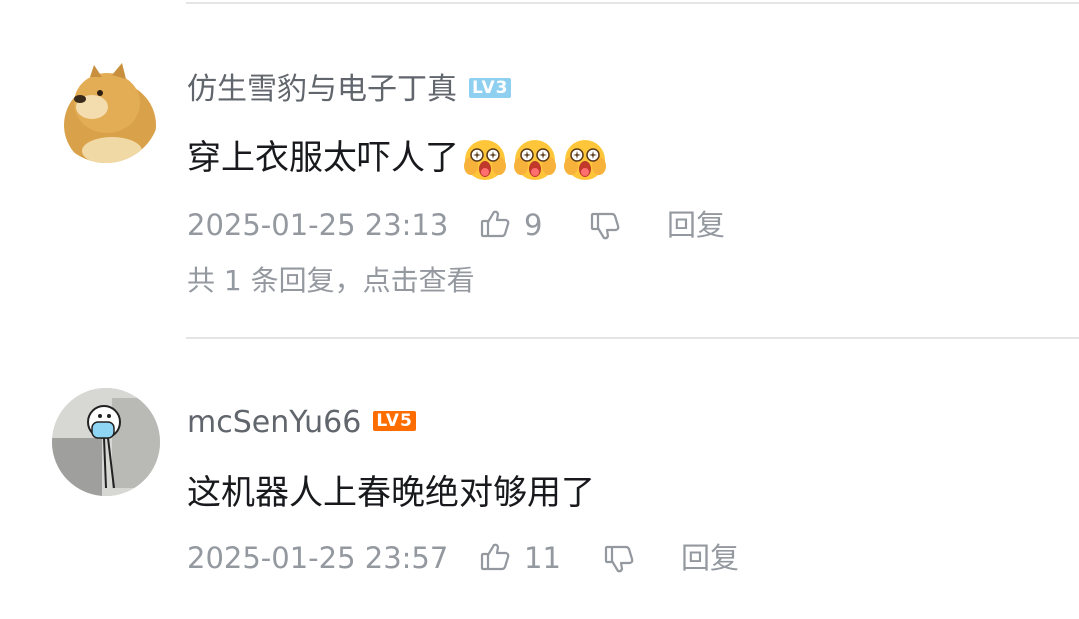  What do you see at coordinates (391, 493) in the screenshot?
I see `comment-text: 这机器人上春晚绝对够用了` at bounding box center [391, 493].